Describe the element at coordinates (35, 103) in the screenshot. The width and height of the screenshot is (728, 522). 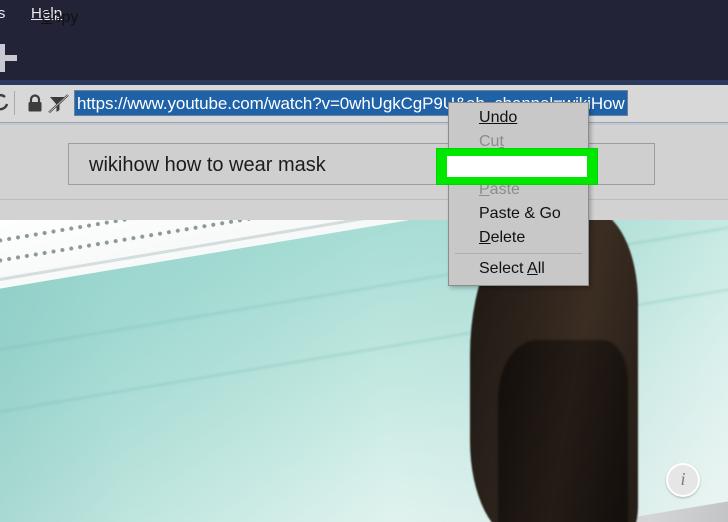
I see `lock-icon` at that location.